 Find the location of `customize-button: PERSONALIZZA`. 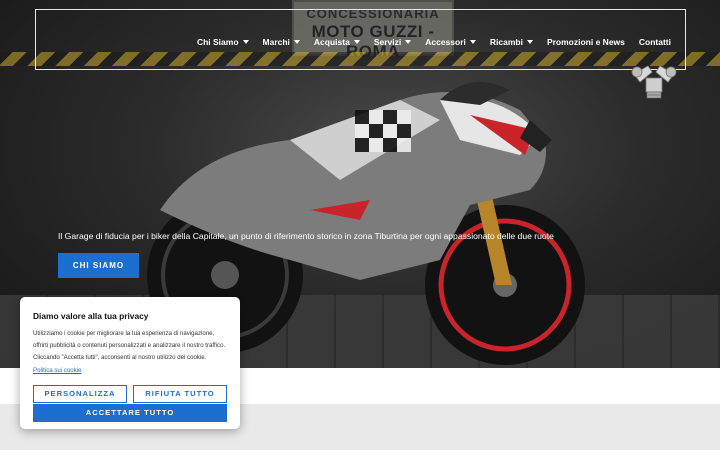

customize-button: PERSONALIZZA is located at coordinates (80, 393).